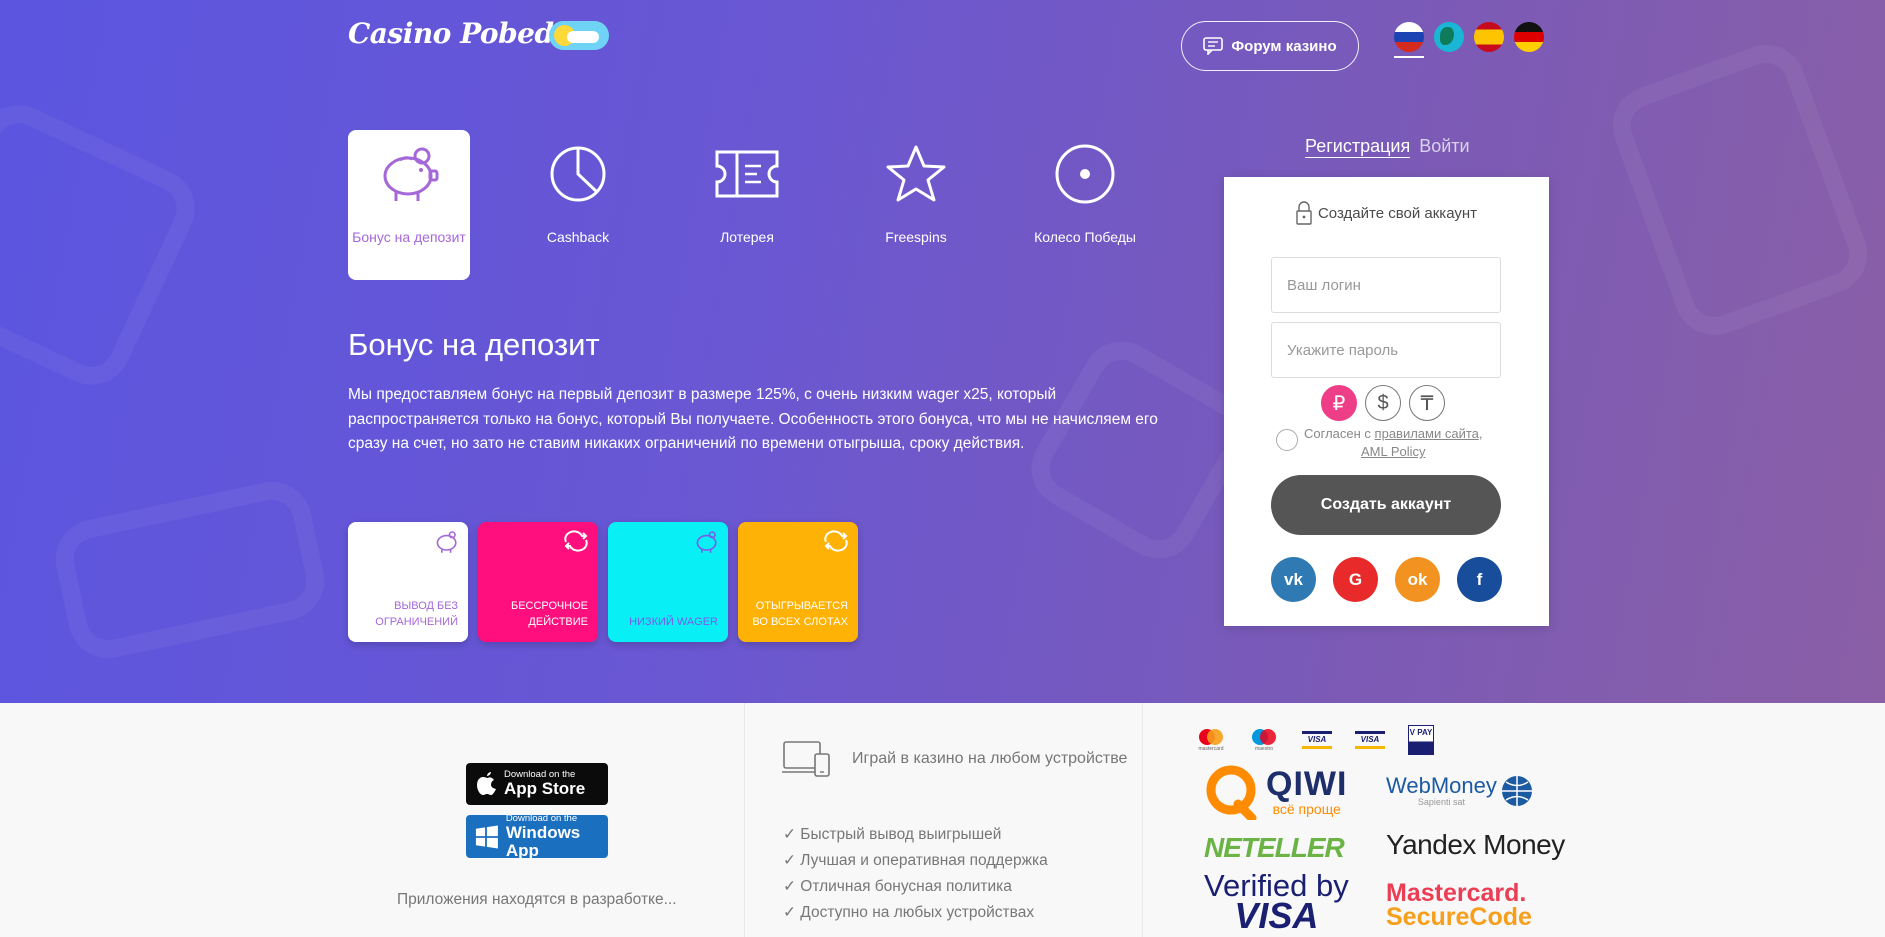 This screenshot has width=1885, height=937. Describe the element at coordinates (545, 788) in the screenshot. I see `app-store-big: App Store` at that location.